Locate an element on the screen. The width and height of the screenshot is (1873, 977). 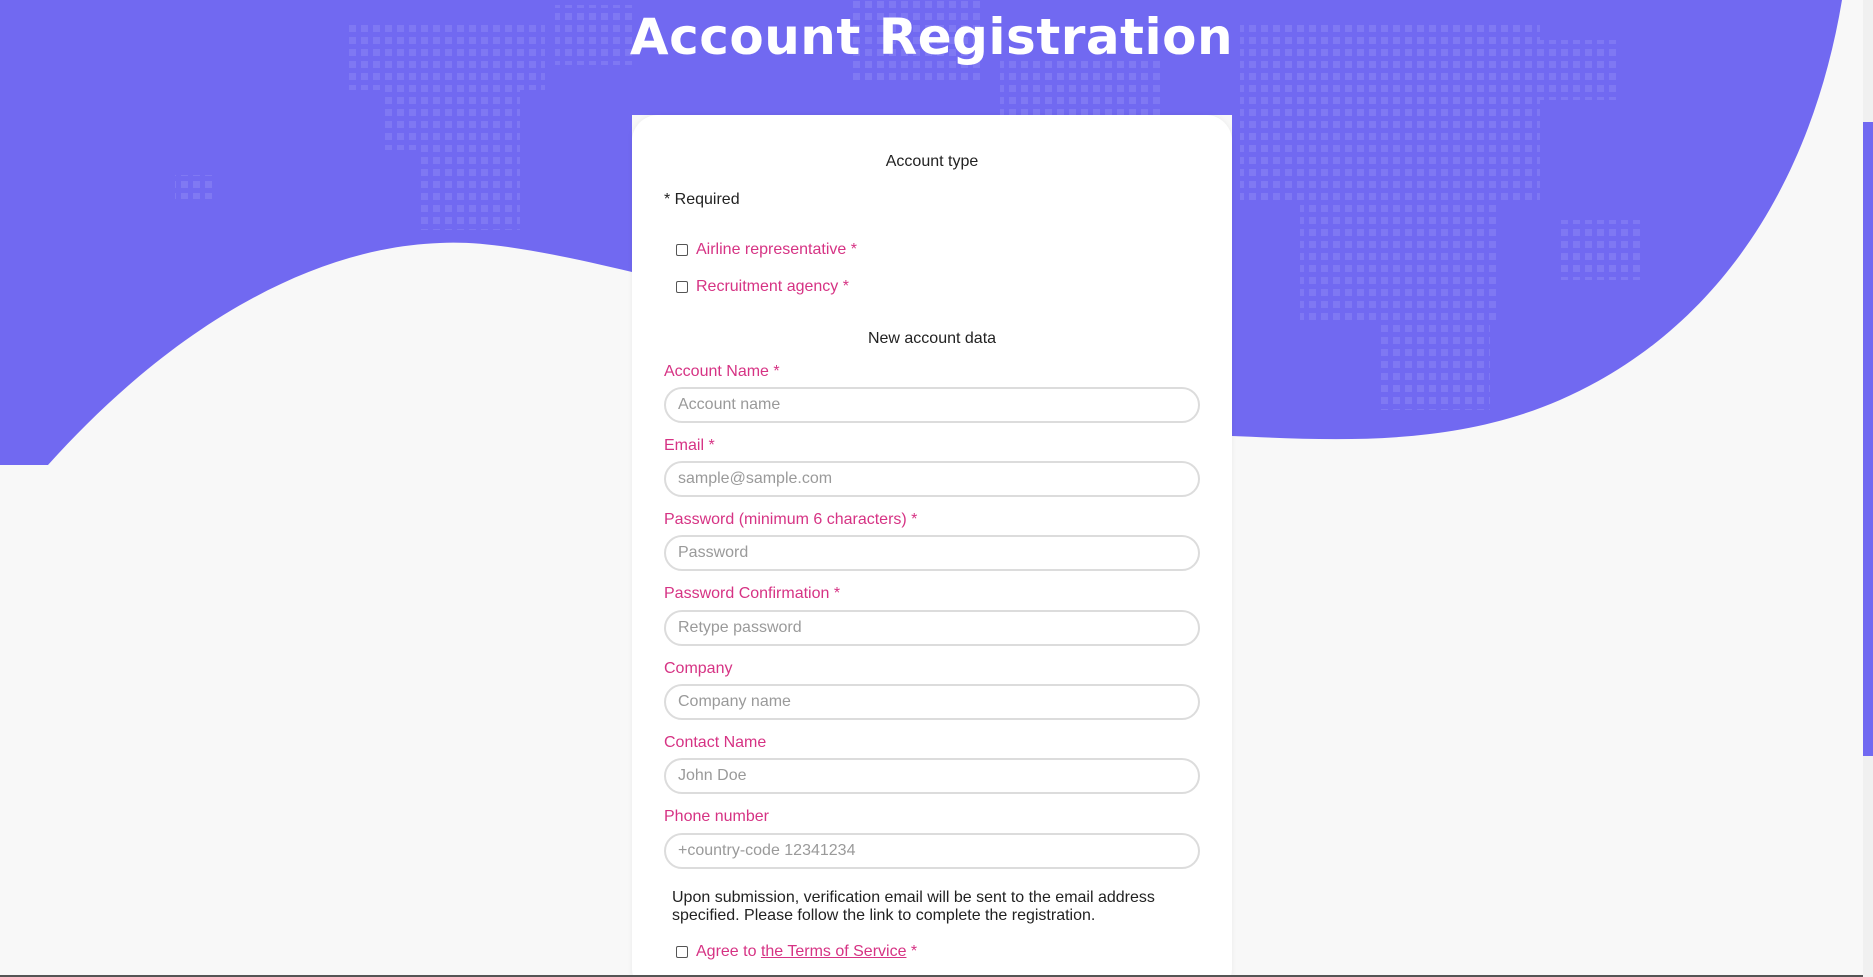
account-name-input: Account name is located at coordinates (932, 405).